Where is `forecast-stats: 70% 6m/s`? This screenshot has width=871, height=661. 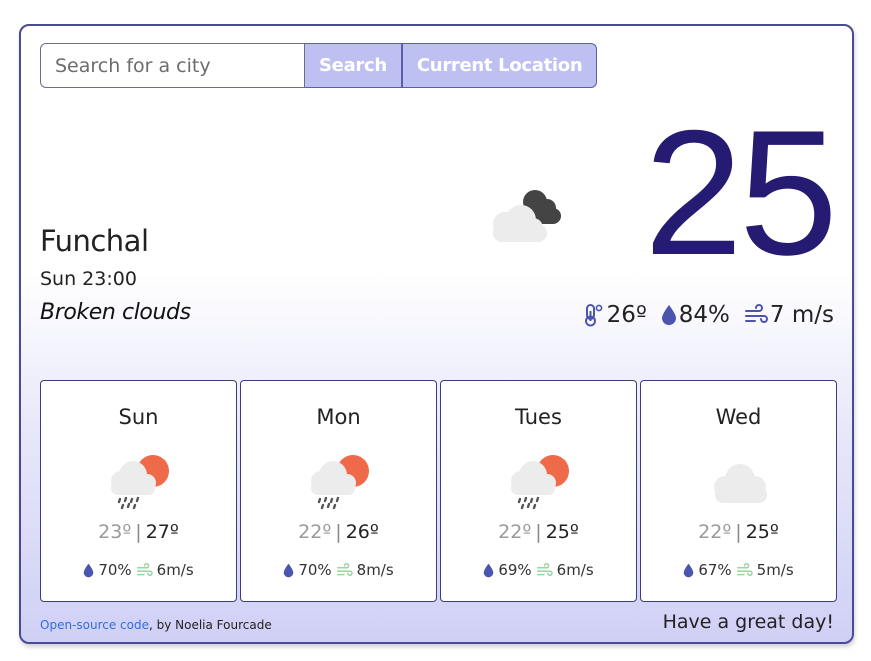
forecast-stats: 70% 6m/s is located at coordinates (138, 570).